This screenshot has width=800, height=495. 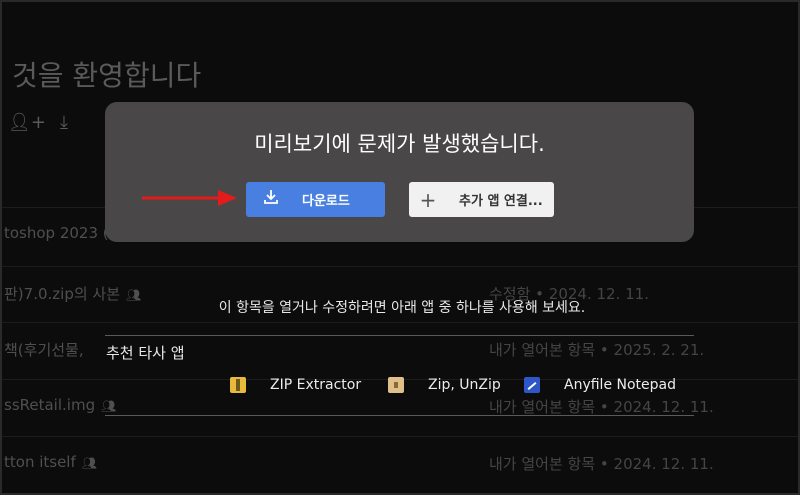 What do you see at coordinates (40, 462) in the screenshot?
I see `file-name: tton itself` at bounding box center [40, 462].